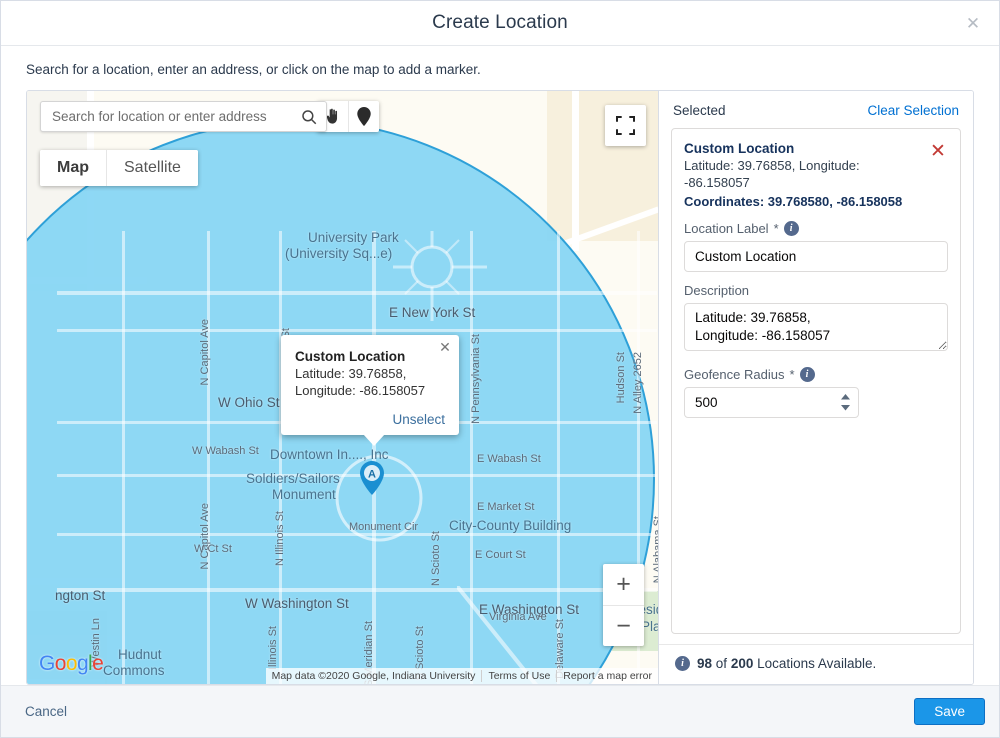 The image size is (1000, 738). What do you see at coordinates (509, 459) in the screenshot?
I see `map-street-label: E Wabash St` at bounding box center [509, 459].